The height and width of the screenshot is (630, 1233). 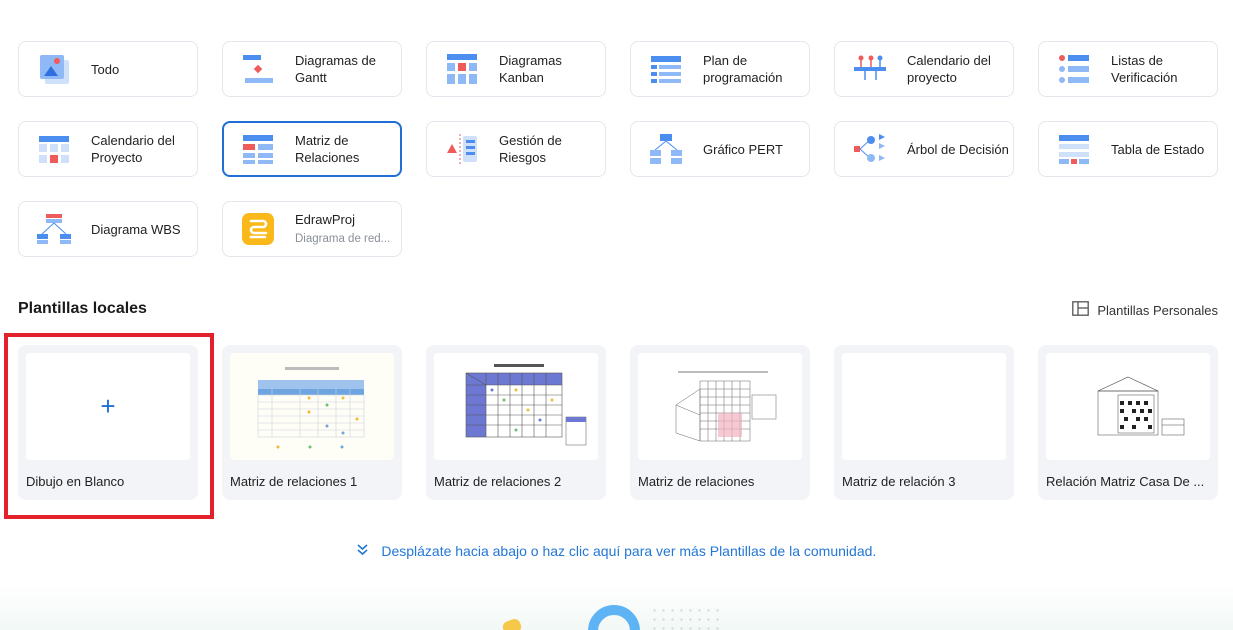 What do you see at coordinates (696, 481) in the screenshot?
I see `template-label: Matriz de relaciones` at bounding box center [696, 481].